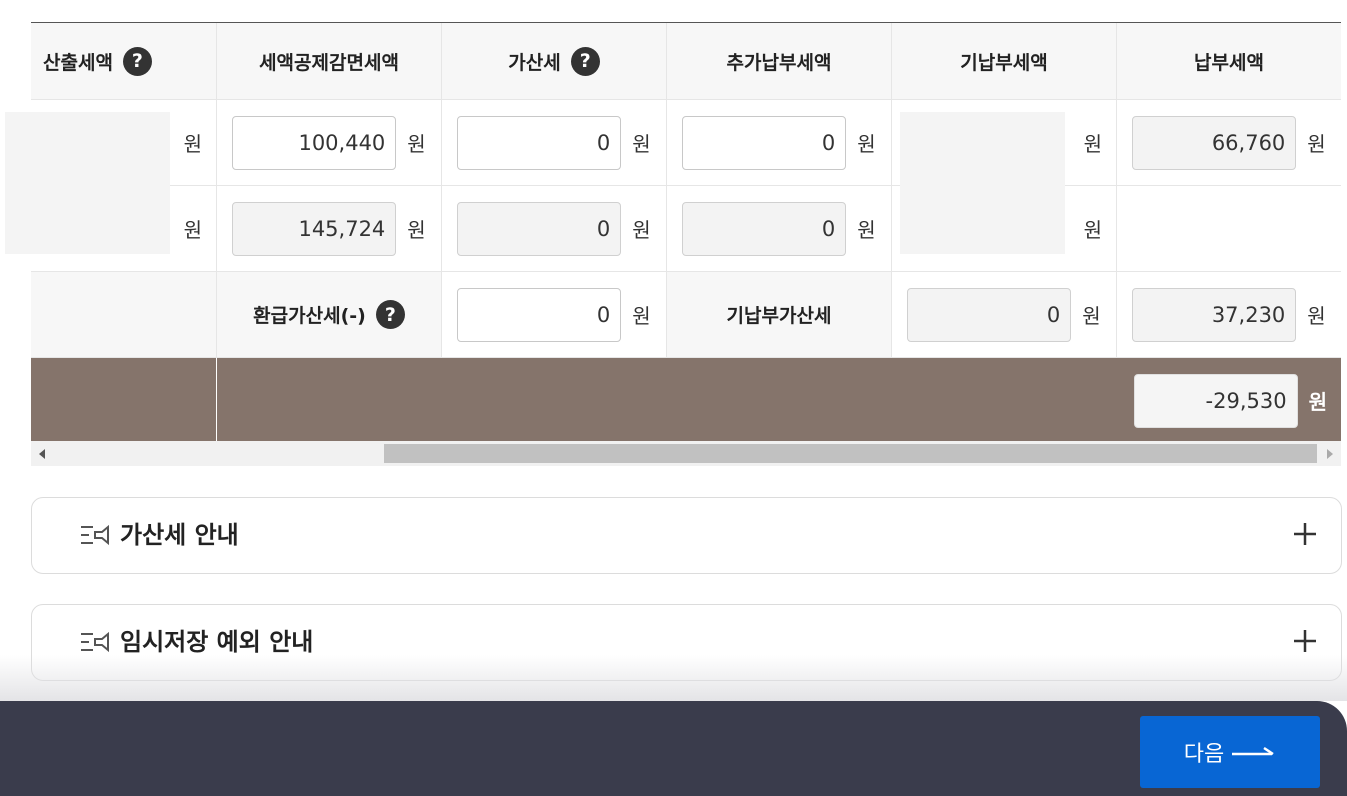 The width and height of the screenshot is (1347, 796). What do you see at coordinates (314, 228) in the screenshot?
I see `tax-credit-field: 145,724` at bounding box center [314, 228].